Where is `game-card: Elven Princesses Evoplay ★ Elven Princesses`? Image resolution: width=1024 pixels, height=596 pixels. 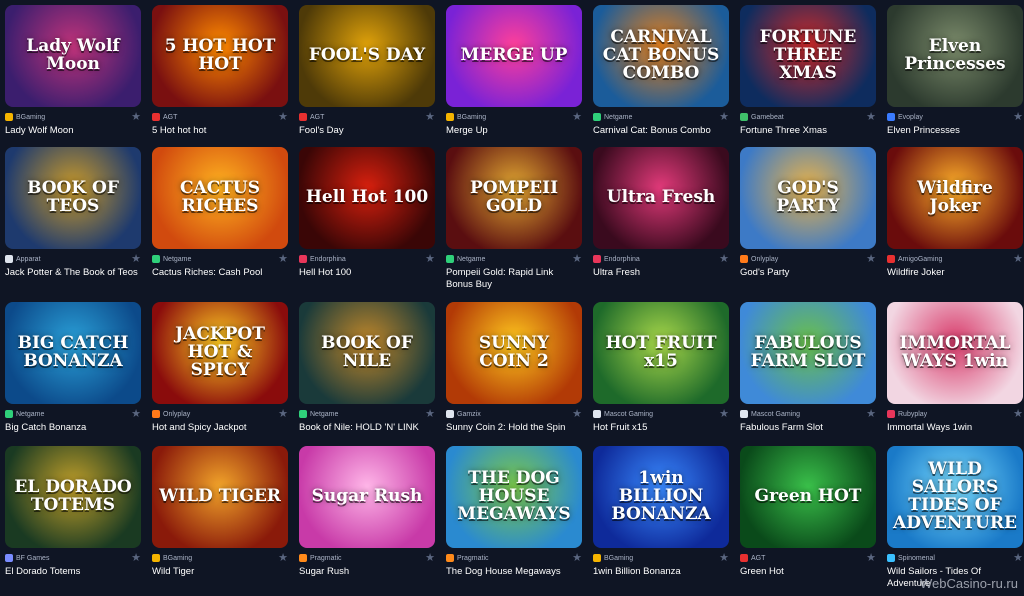
game-card: Elven Princesses Evoplay ★ Elven Princesses is located at coordinates (955, 76).